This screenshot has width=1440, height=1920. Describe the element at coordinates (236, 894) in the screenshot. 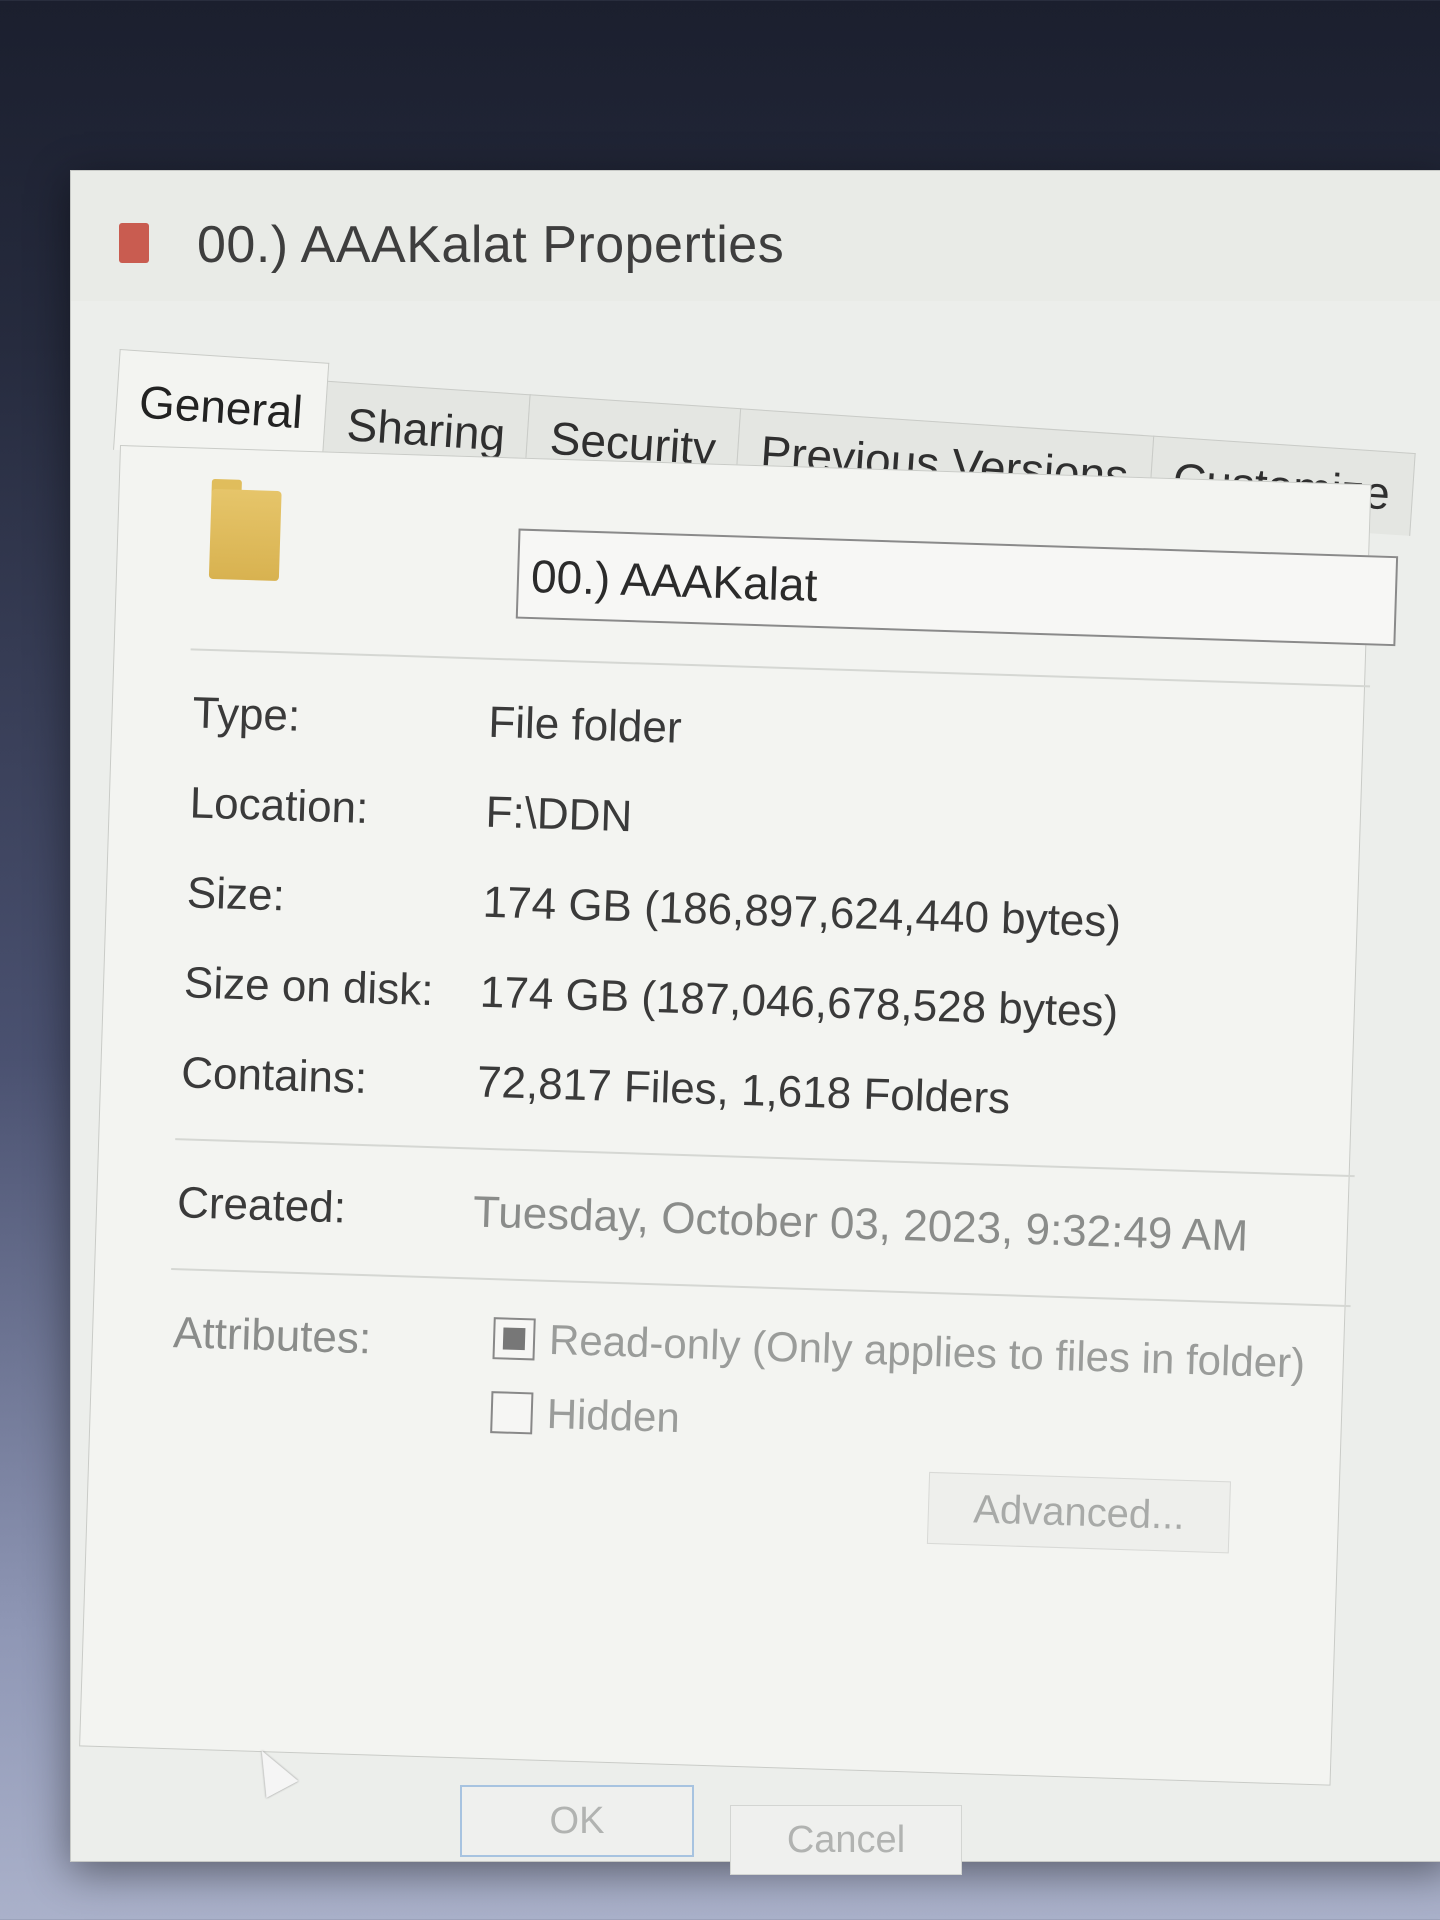

I see `size-label: Size:` at that location.